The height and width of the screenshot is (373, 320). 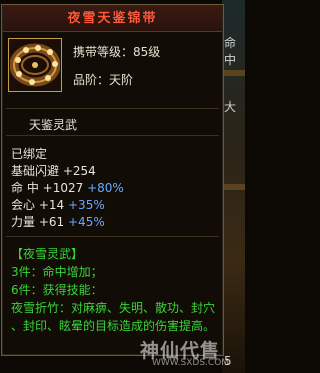 What do you see at coordinates (86, 205) in the screenshot?
I see `stat-bonus: +35%` at bounding box center [86, 205].